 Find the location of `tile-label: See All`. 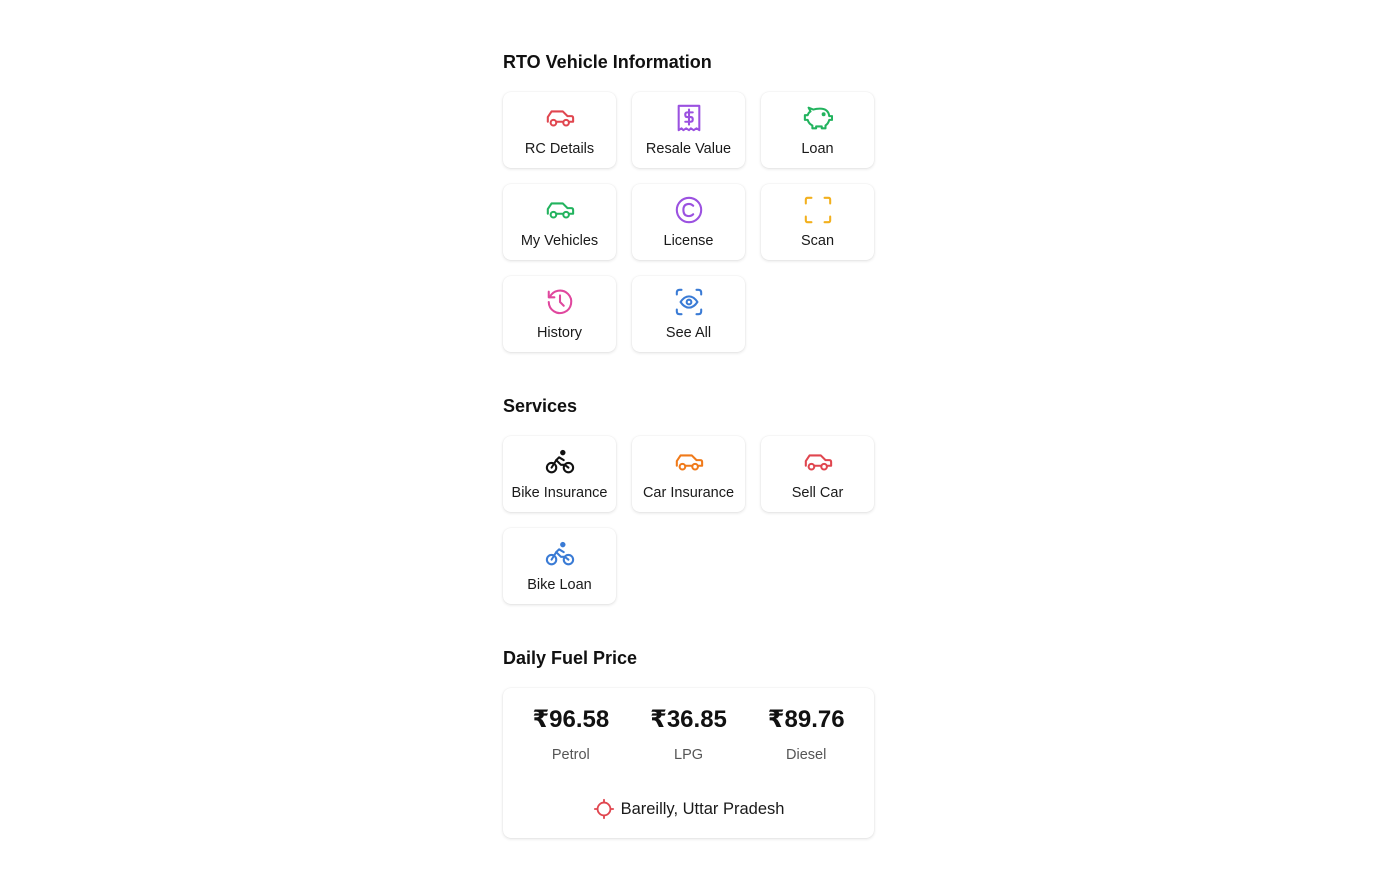

tile-label: See All is located at coordinates (688, 333).